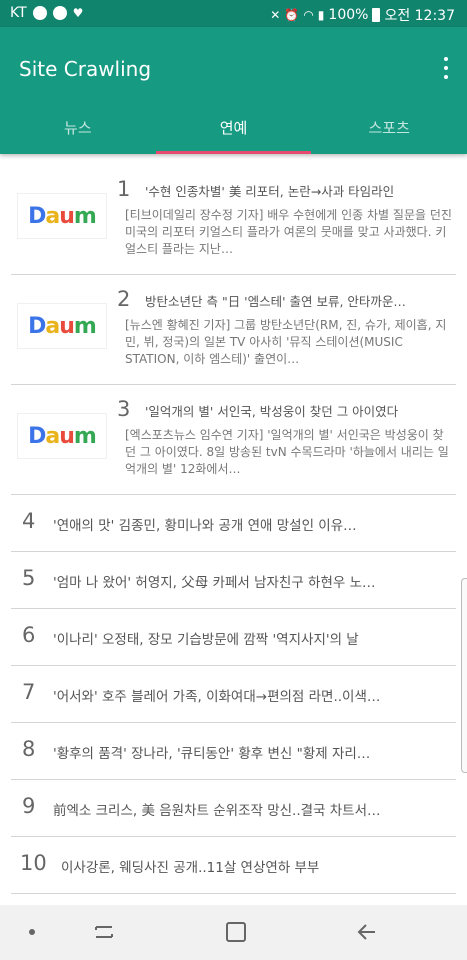  Describe the element at coordinates (124, 189) in the screenshot. I see `item-number: 1` at that location.